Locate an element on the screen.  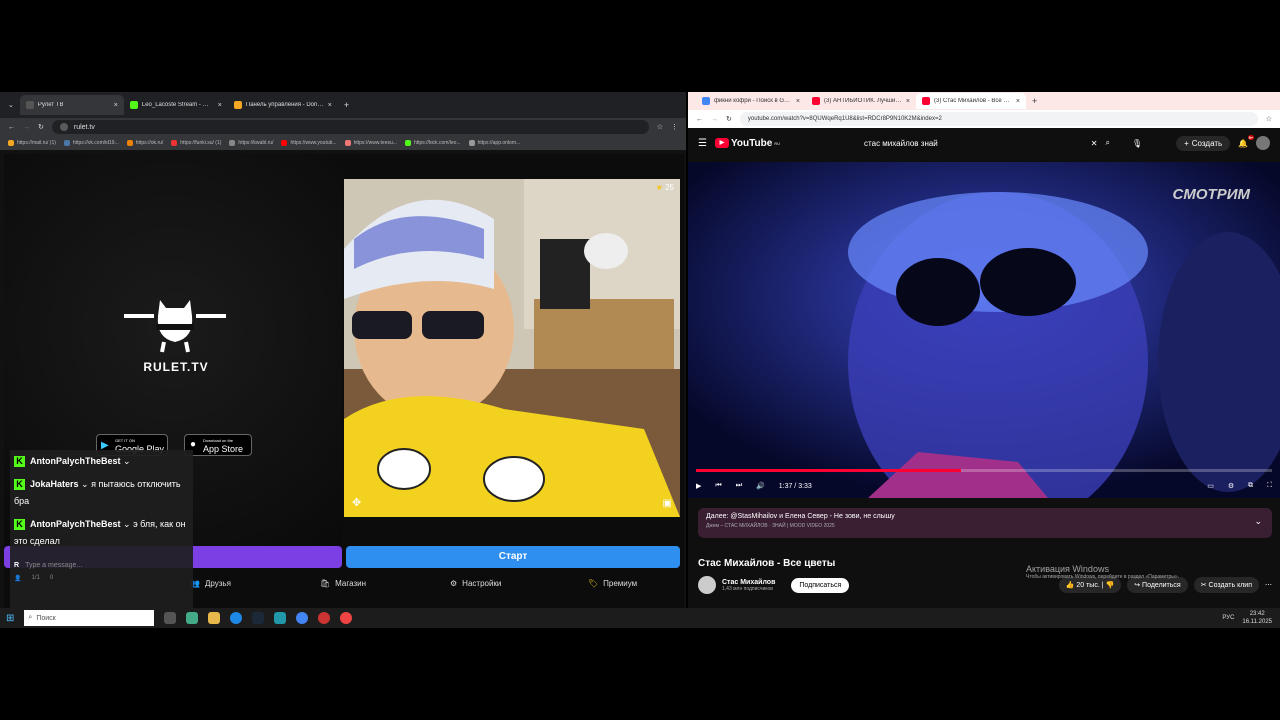
youtube-logo: ▶ YouTube RU is located at coordinates (747, 143).